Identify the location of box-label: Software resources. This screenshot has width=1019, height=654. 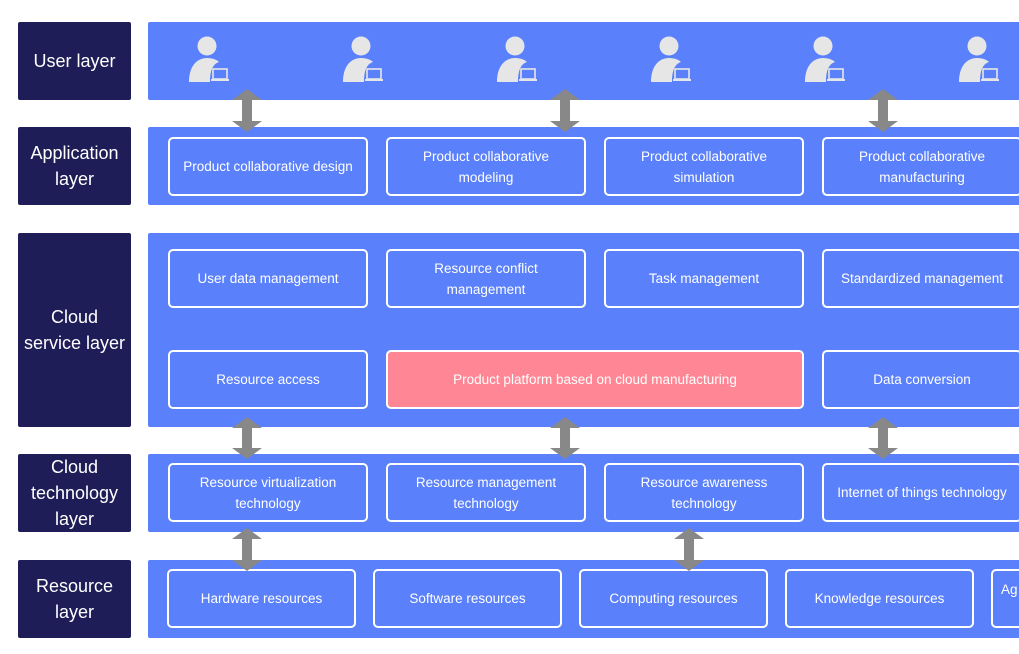
(467, 598).